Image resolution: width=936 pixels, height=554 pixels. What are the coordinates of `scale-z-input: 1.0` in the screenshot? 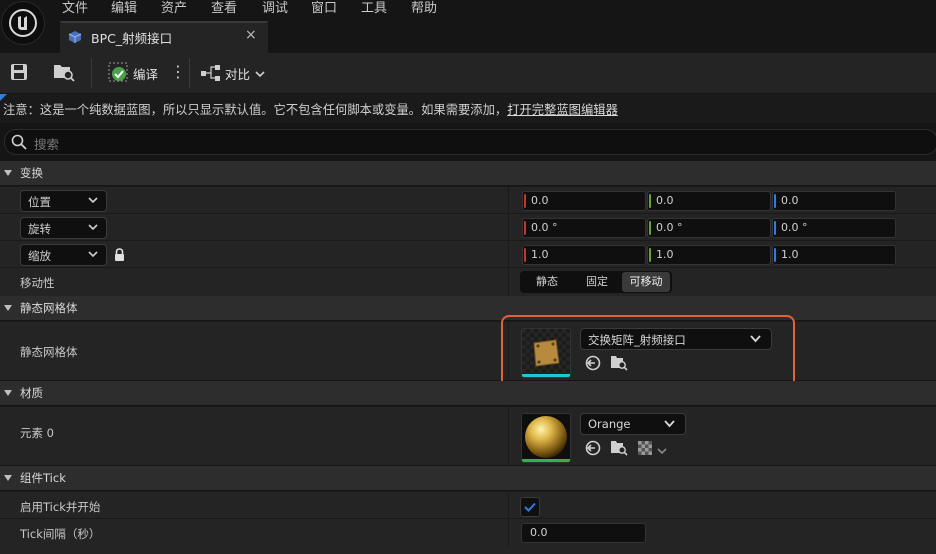 It's located at (834, 255).